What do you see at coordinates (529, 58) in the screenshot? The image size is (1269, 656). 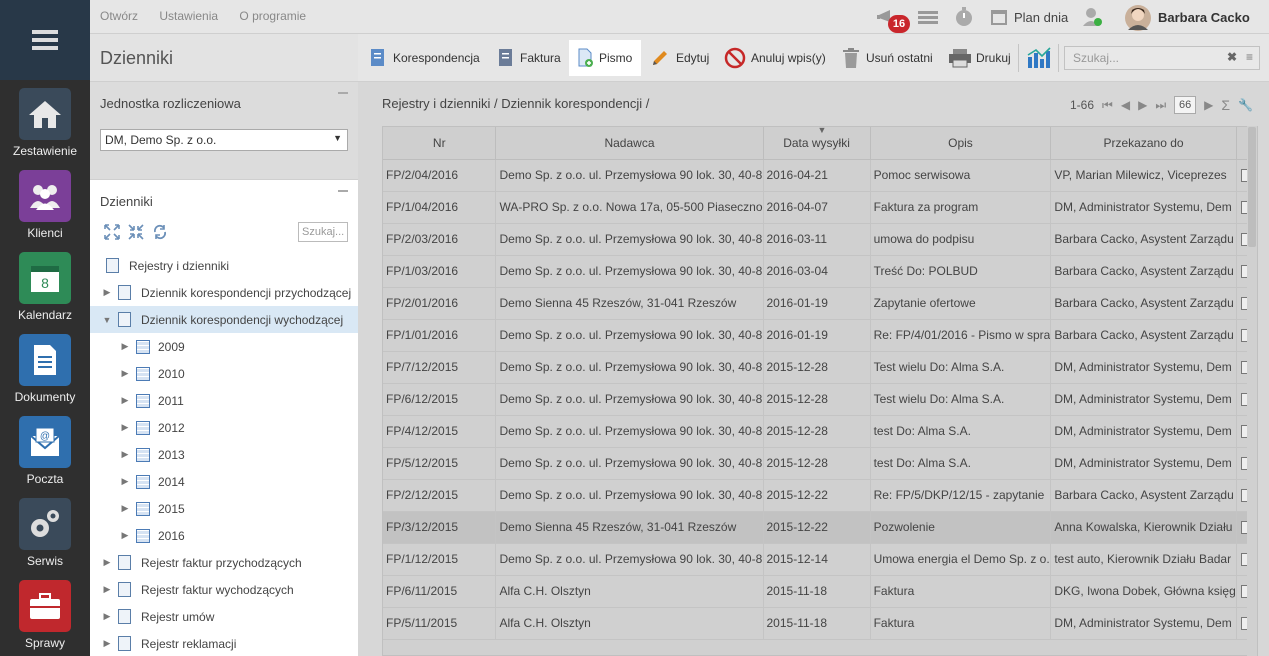 I see `faktura-button: Faktura` at bounding box center [529, 58].